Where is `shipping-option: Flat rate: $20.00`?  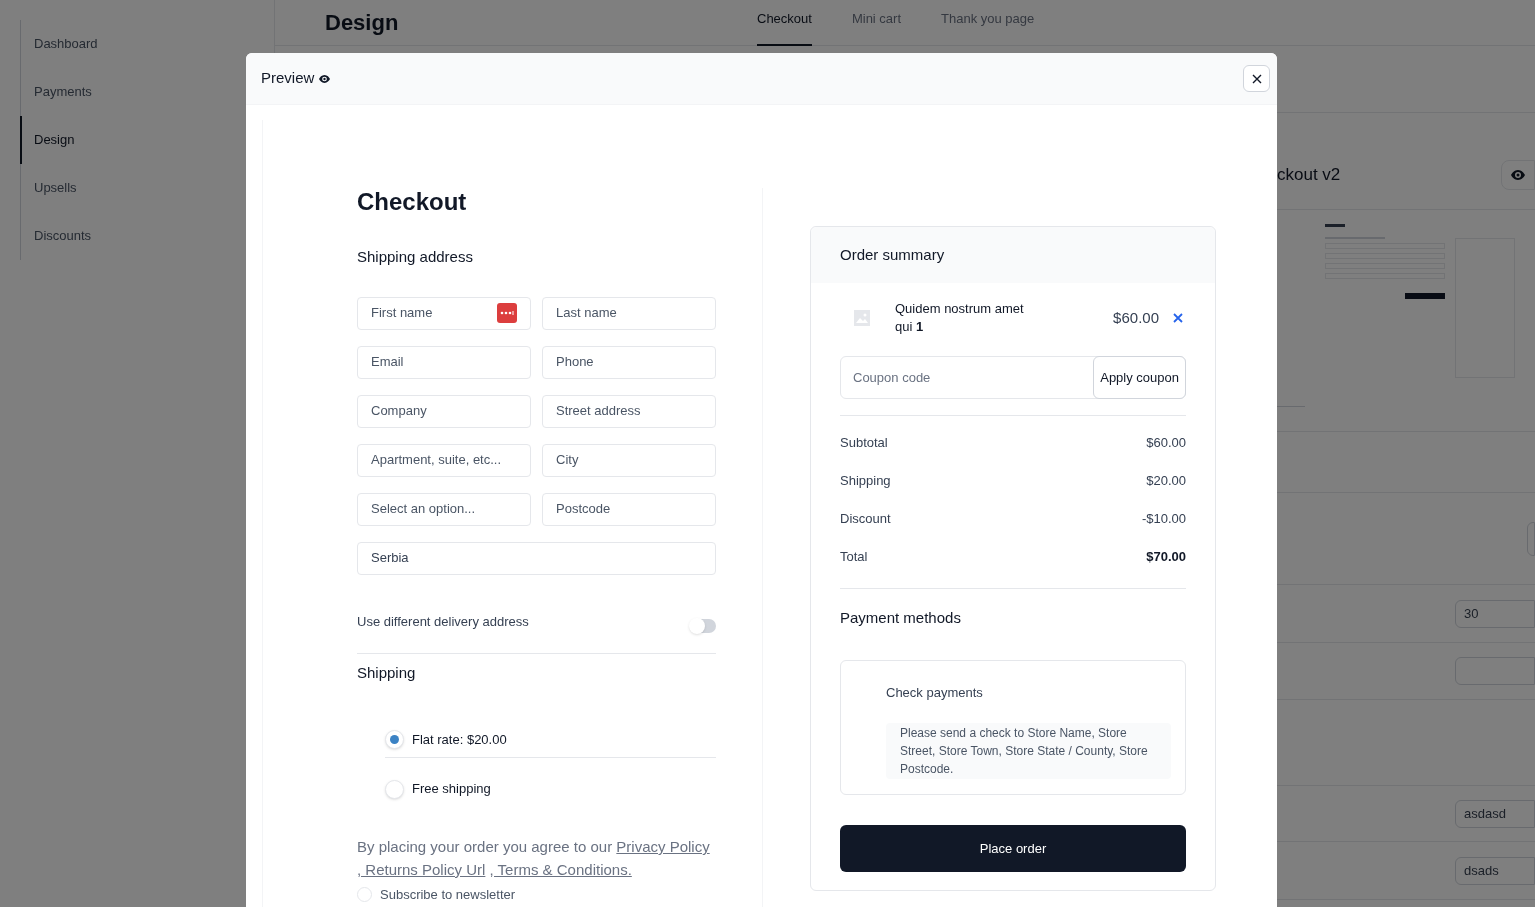
shipping-option: Flat rate: $20.00 is located at coordinates (550, 740).